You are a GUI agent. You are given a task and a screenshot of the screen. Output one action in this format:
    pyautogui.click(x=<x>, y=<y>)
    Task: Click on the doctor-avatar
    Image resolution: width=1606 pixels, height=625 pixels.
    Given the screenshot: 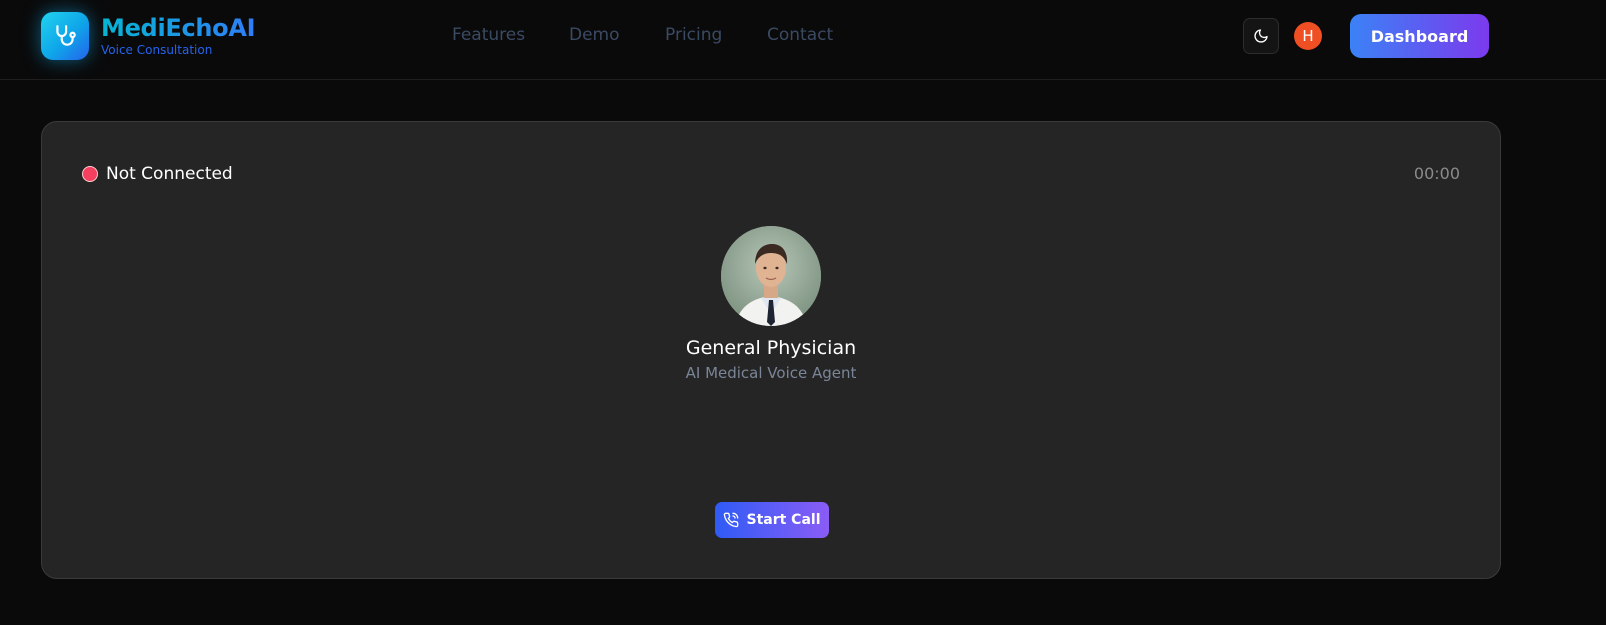 What is the action you would take?
    pyautogui.click(x=771, y=276)
    